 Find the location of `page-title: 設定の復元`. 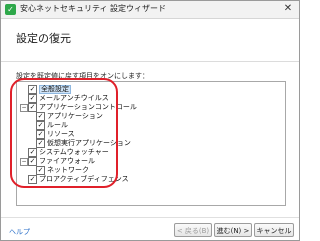

page-title: 設定の復元 is located at coordinates (43, 38).